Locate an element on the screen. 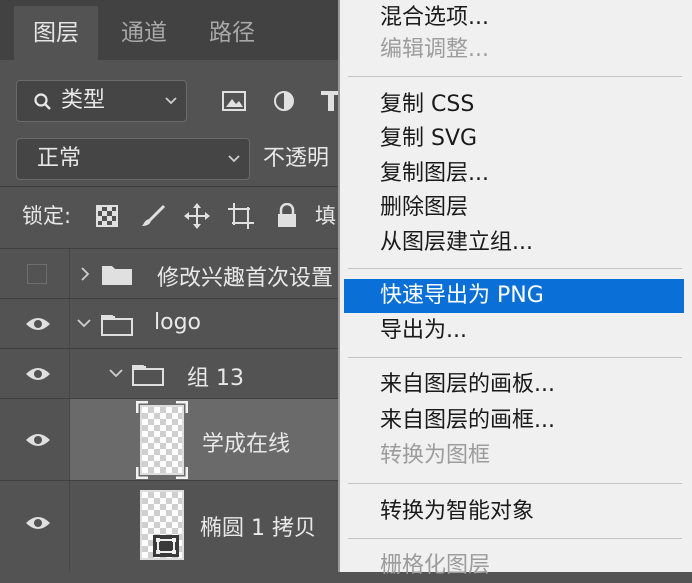 This screenshot has width=692, height=583. lock-transparency-icon is located at coordinates (107, 216).